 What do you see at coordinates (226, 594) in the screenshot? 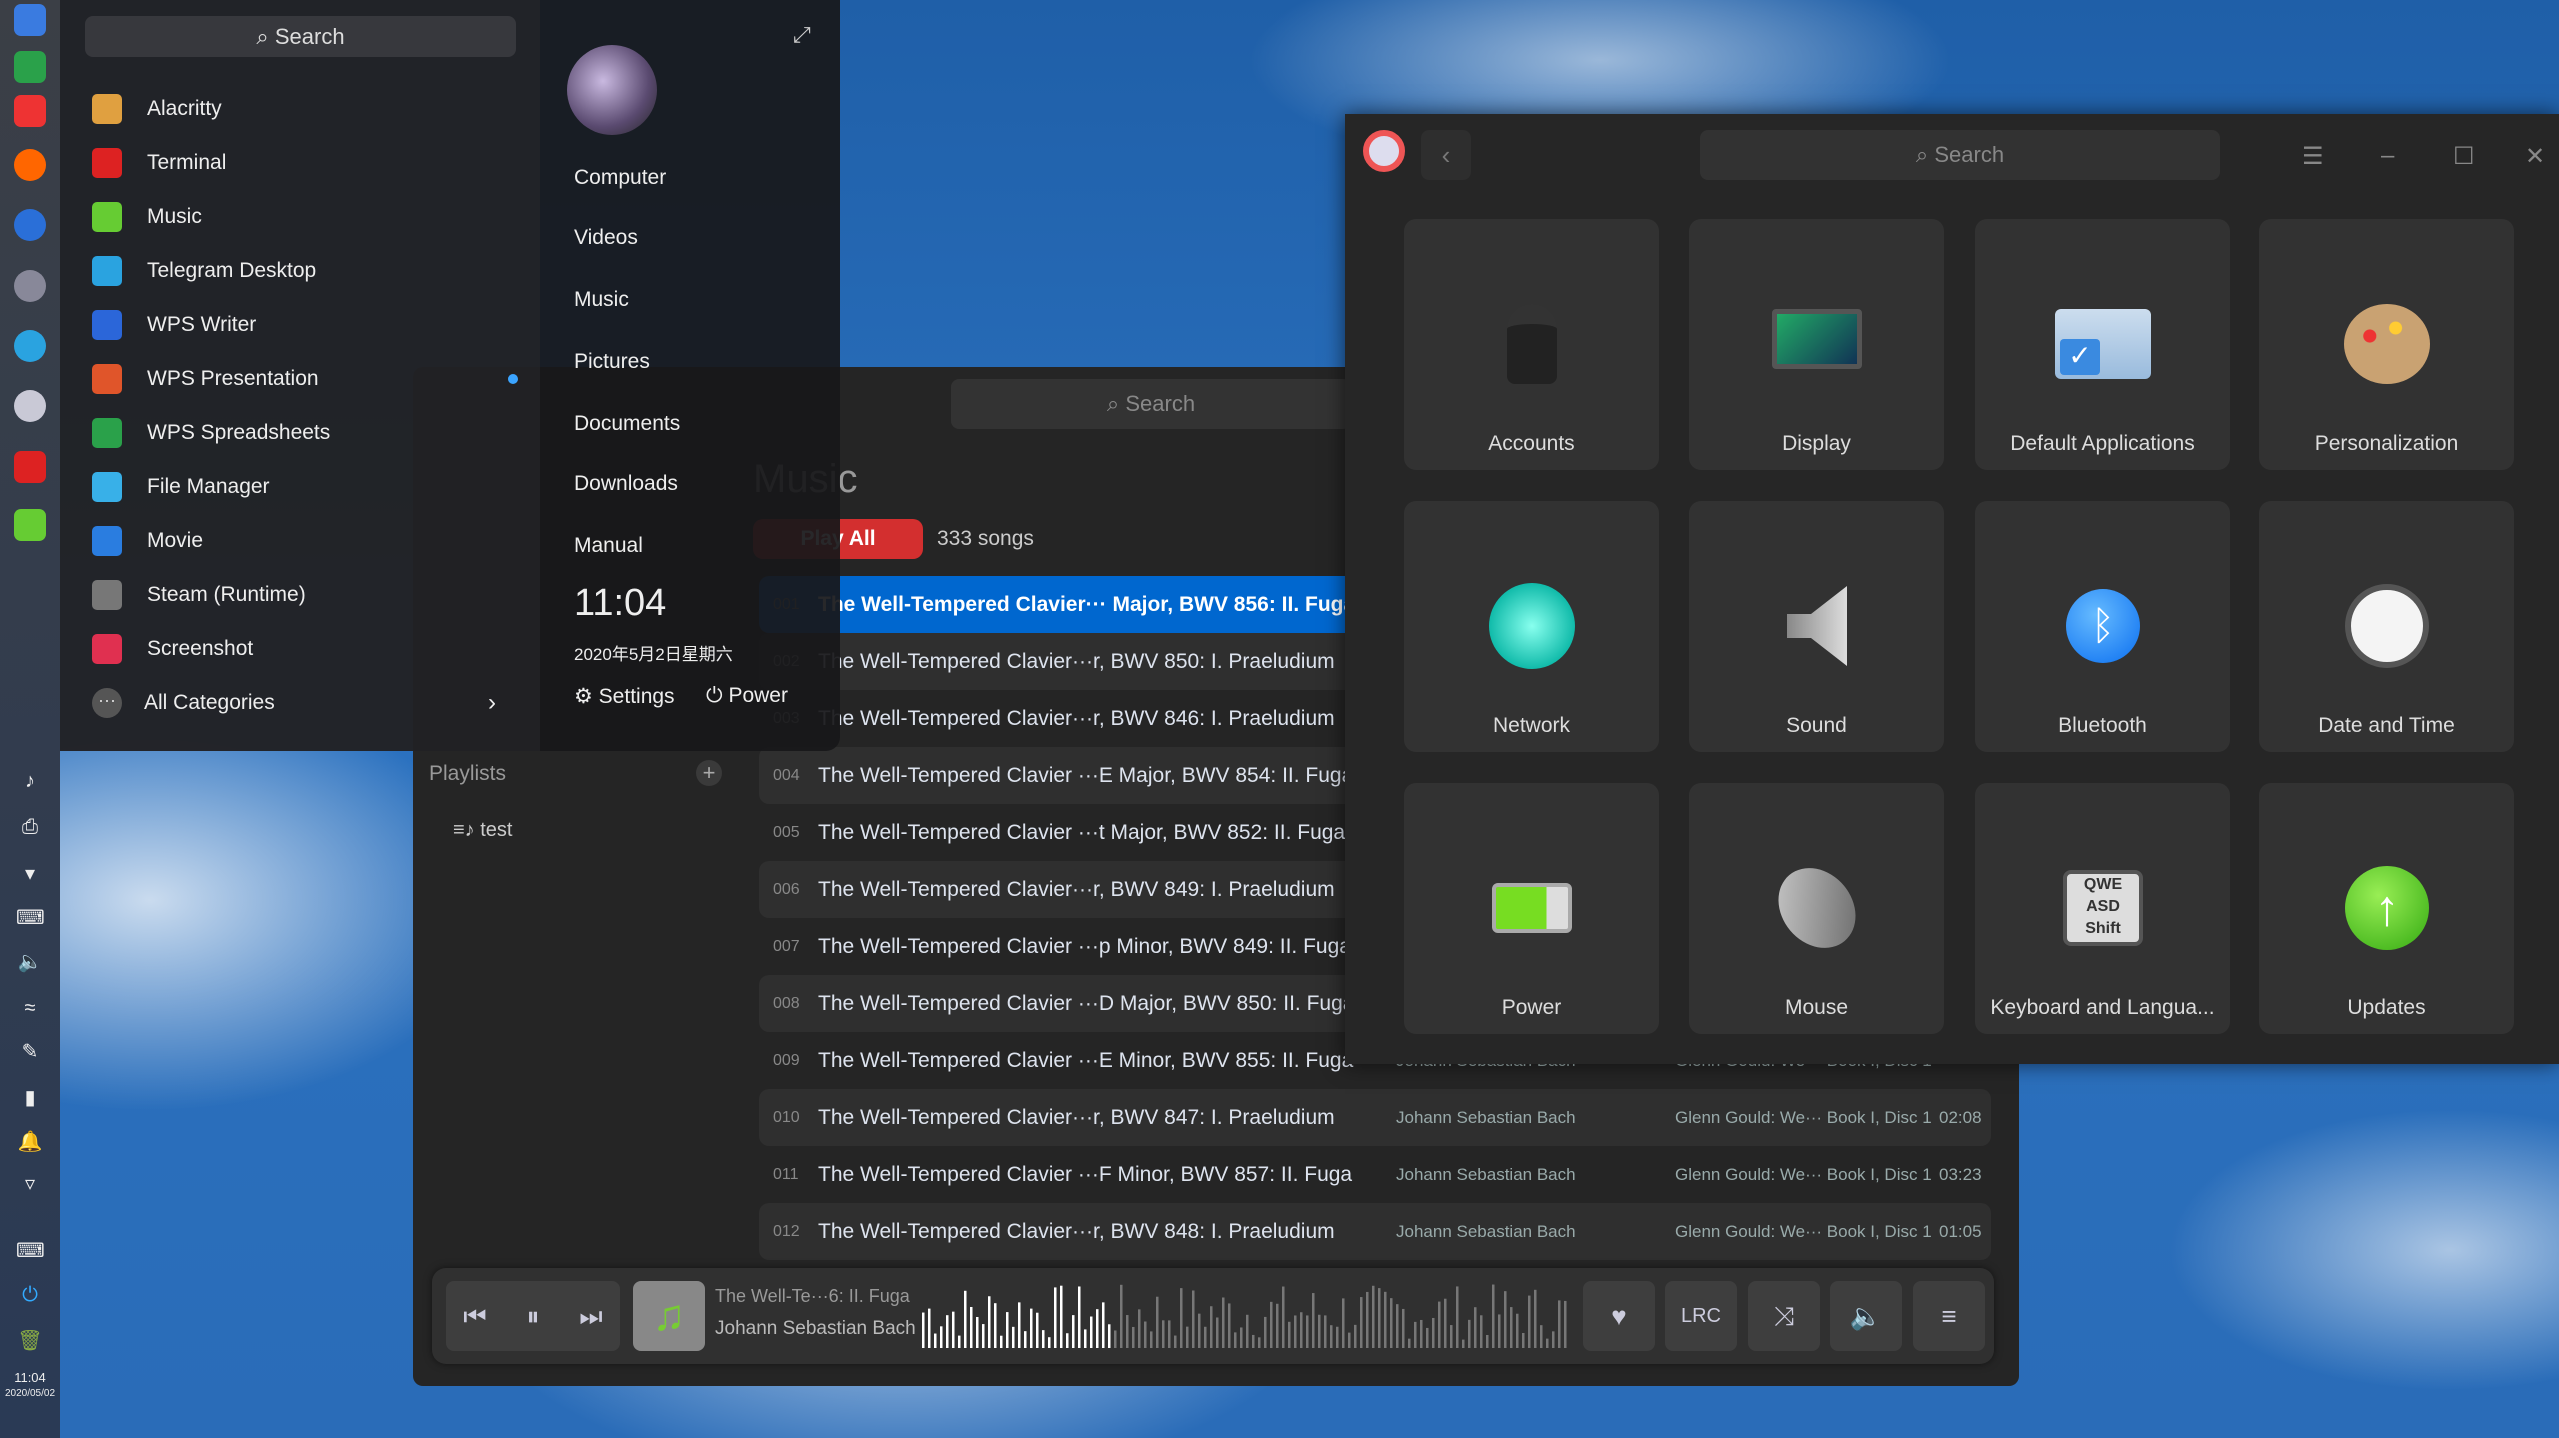
I see `app-label: Steam (Runtime)` at bounding box center [226, 594].